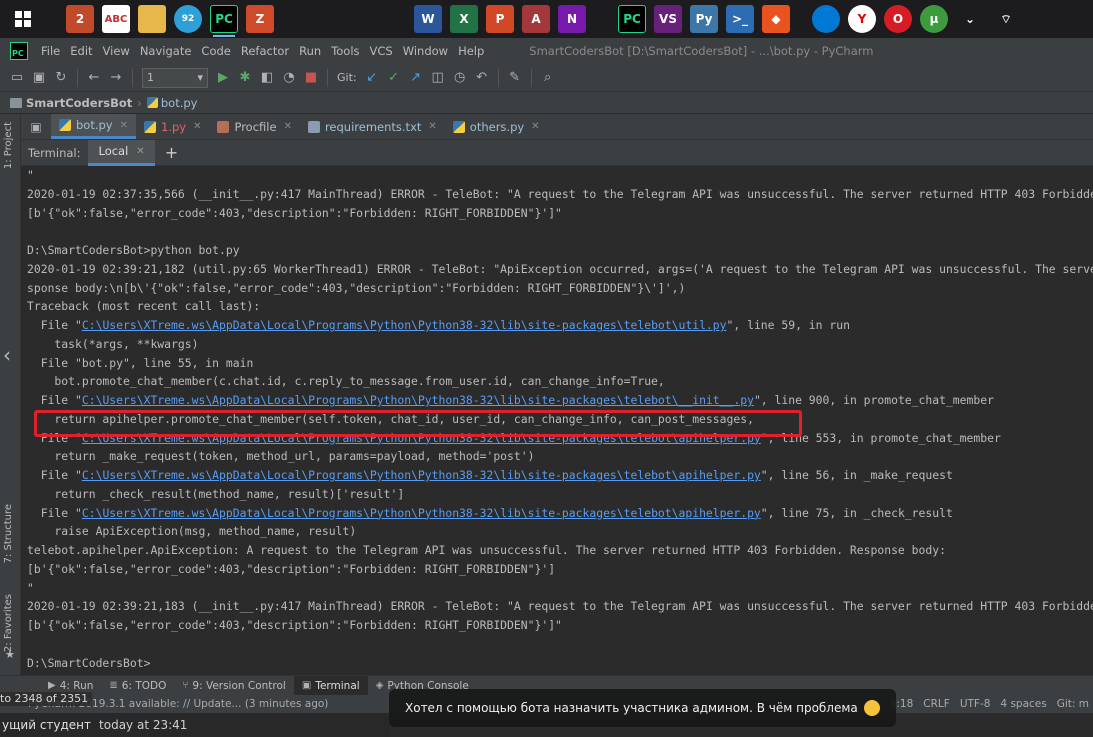  I want to click on git-commit-icon: ✓, so click(394, 78).